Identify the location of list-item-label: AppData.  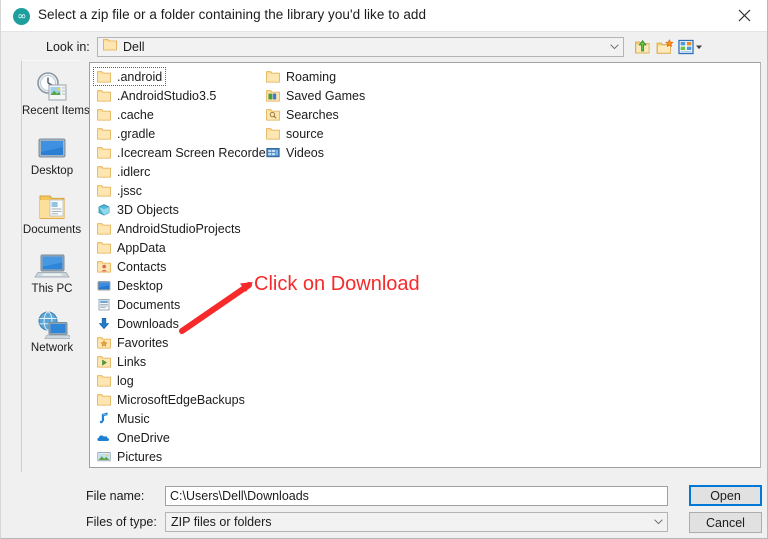
(141, 247).